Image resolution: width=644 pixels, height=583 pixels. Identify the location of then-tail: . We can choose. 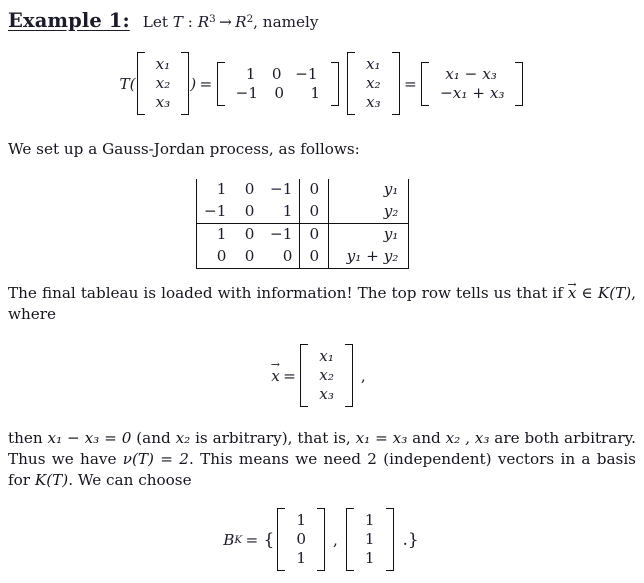
(130, 480).